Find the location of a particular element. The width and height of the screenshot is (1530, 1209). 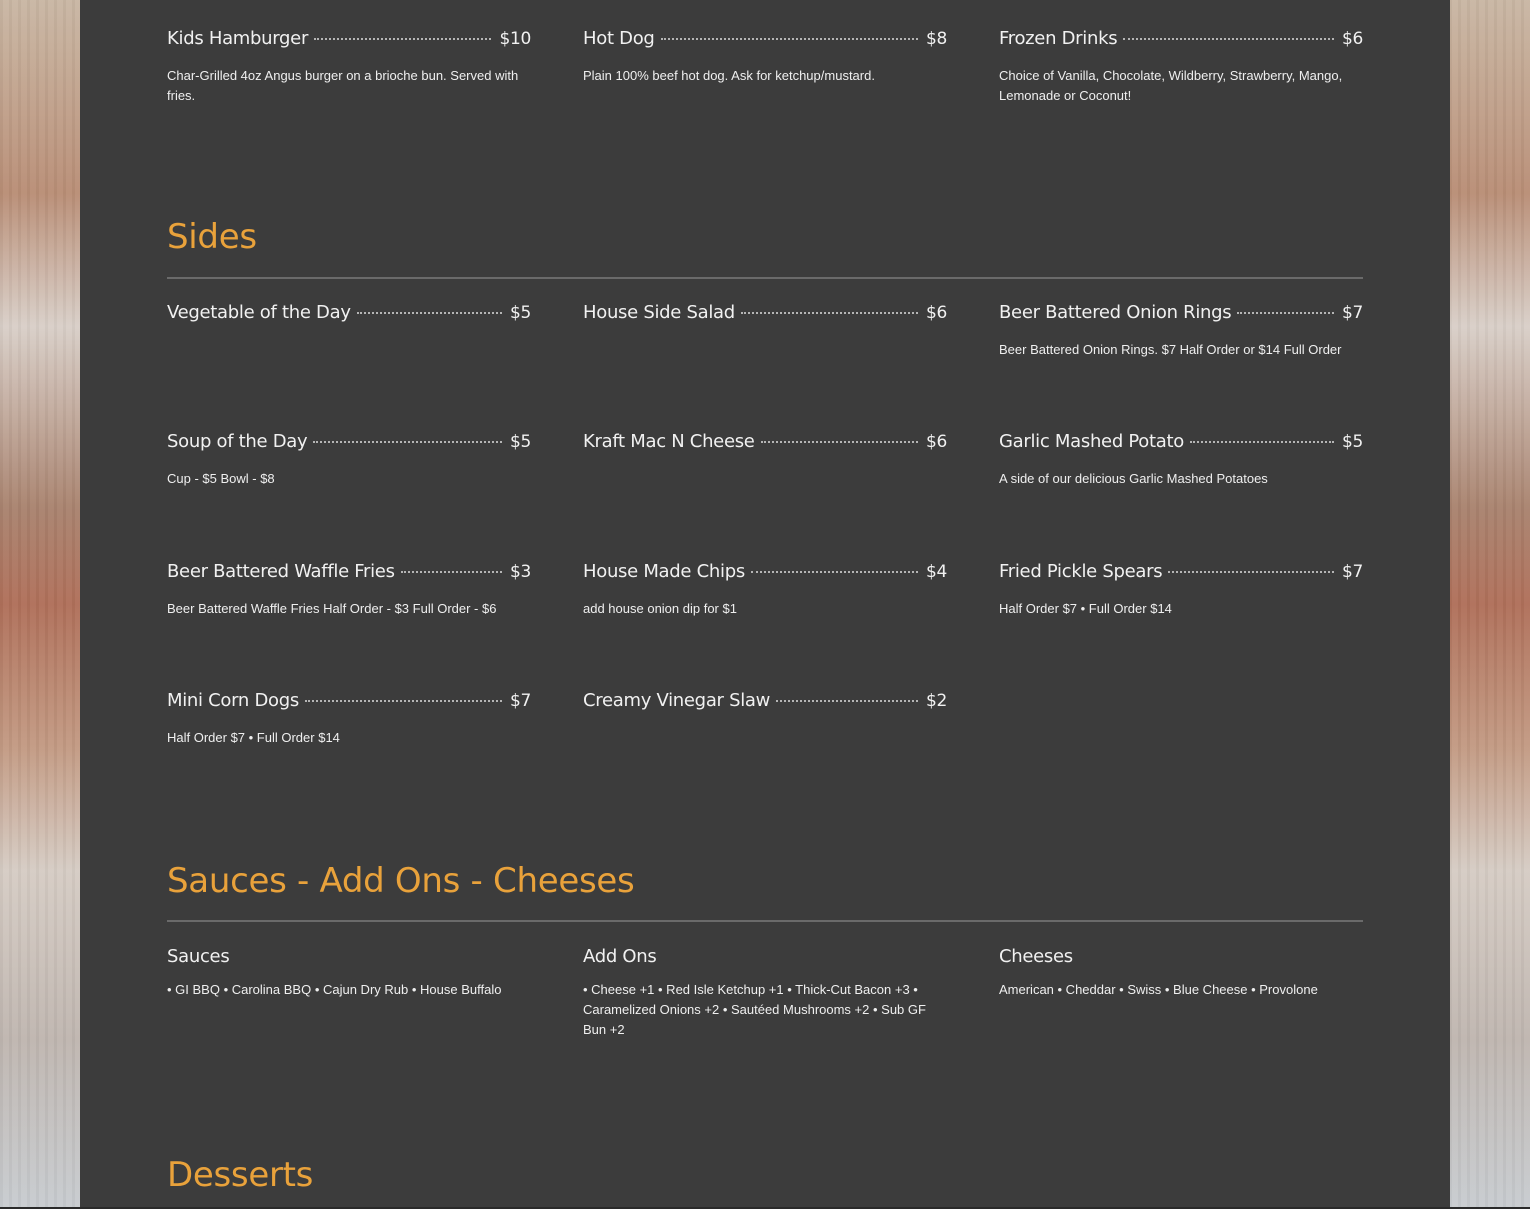

item-name: Beer Battered Onion Rings is located at coordinates (1115, 312).